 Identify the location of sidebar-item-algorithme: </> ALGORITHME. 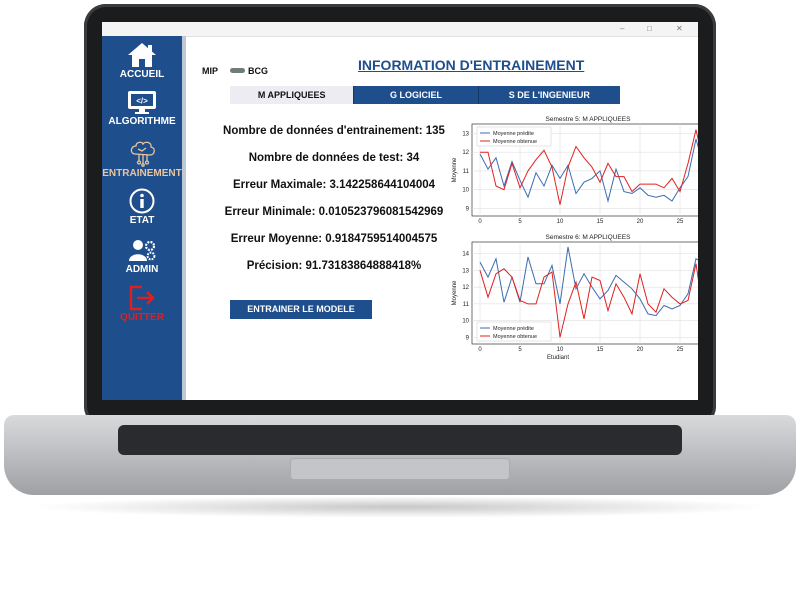
(142, 108).